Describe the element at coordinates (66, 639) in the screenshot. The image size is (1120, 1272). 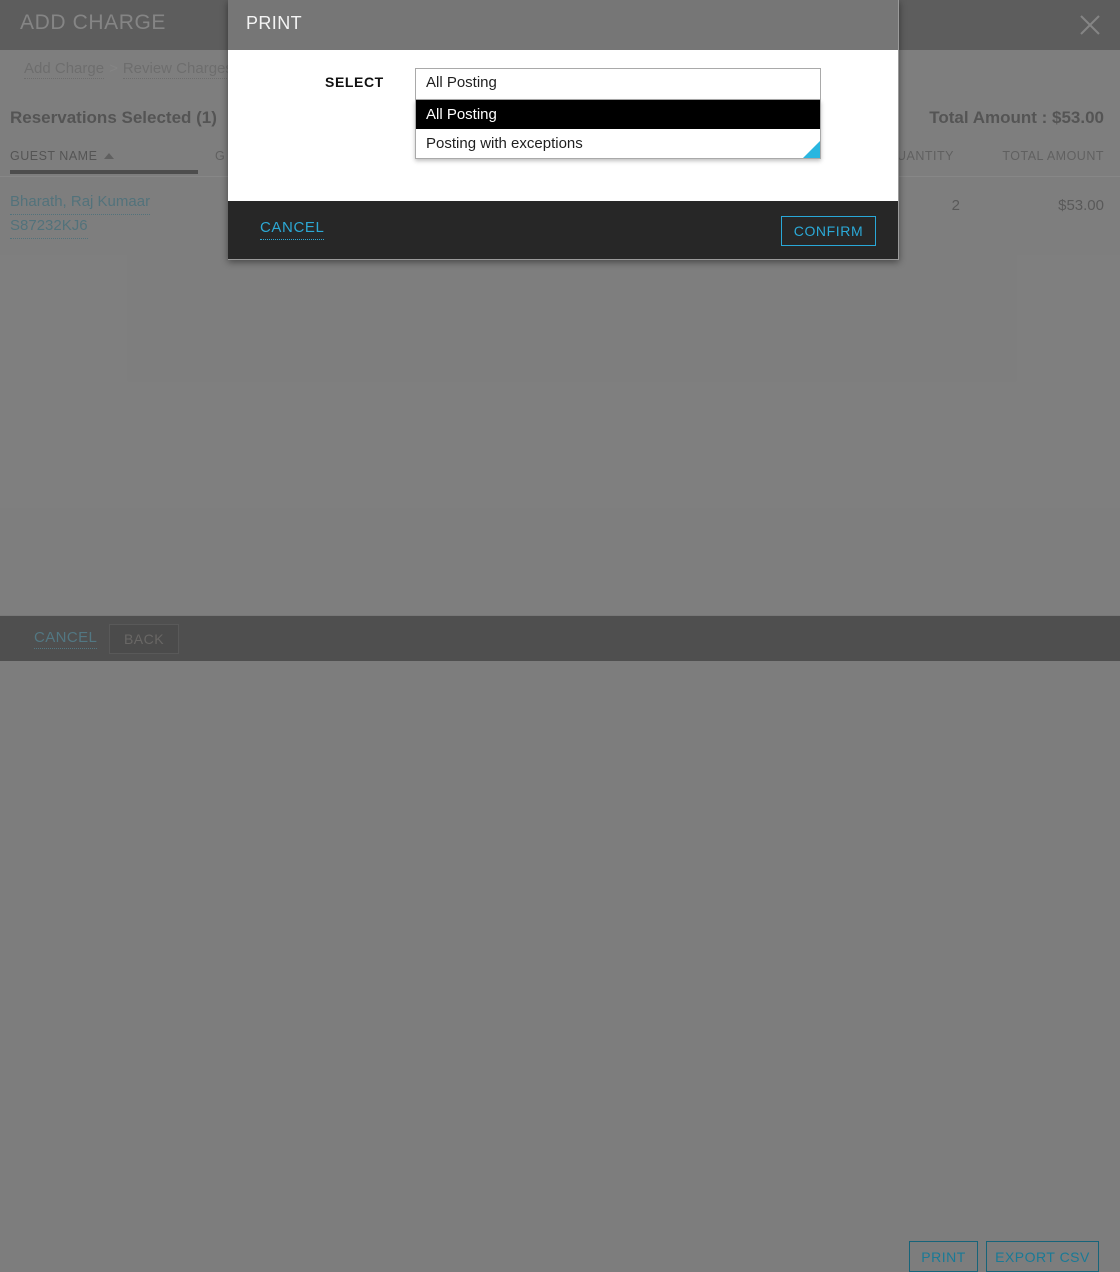
I see `cancel-button: CANCEL` at that location.